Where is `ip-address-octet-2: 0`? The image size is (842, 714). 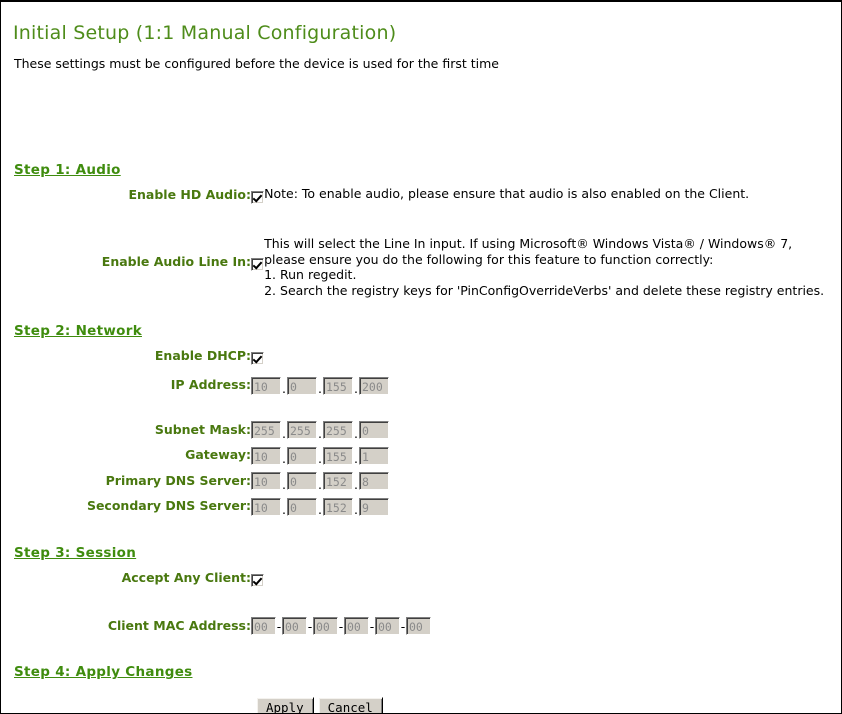
ip-address-octet-2: 0 is located at coordinates (302, 385).